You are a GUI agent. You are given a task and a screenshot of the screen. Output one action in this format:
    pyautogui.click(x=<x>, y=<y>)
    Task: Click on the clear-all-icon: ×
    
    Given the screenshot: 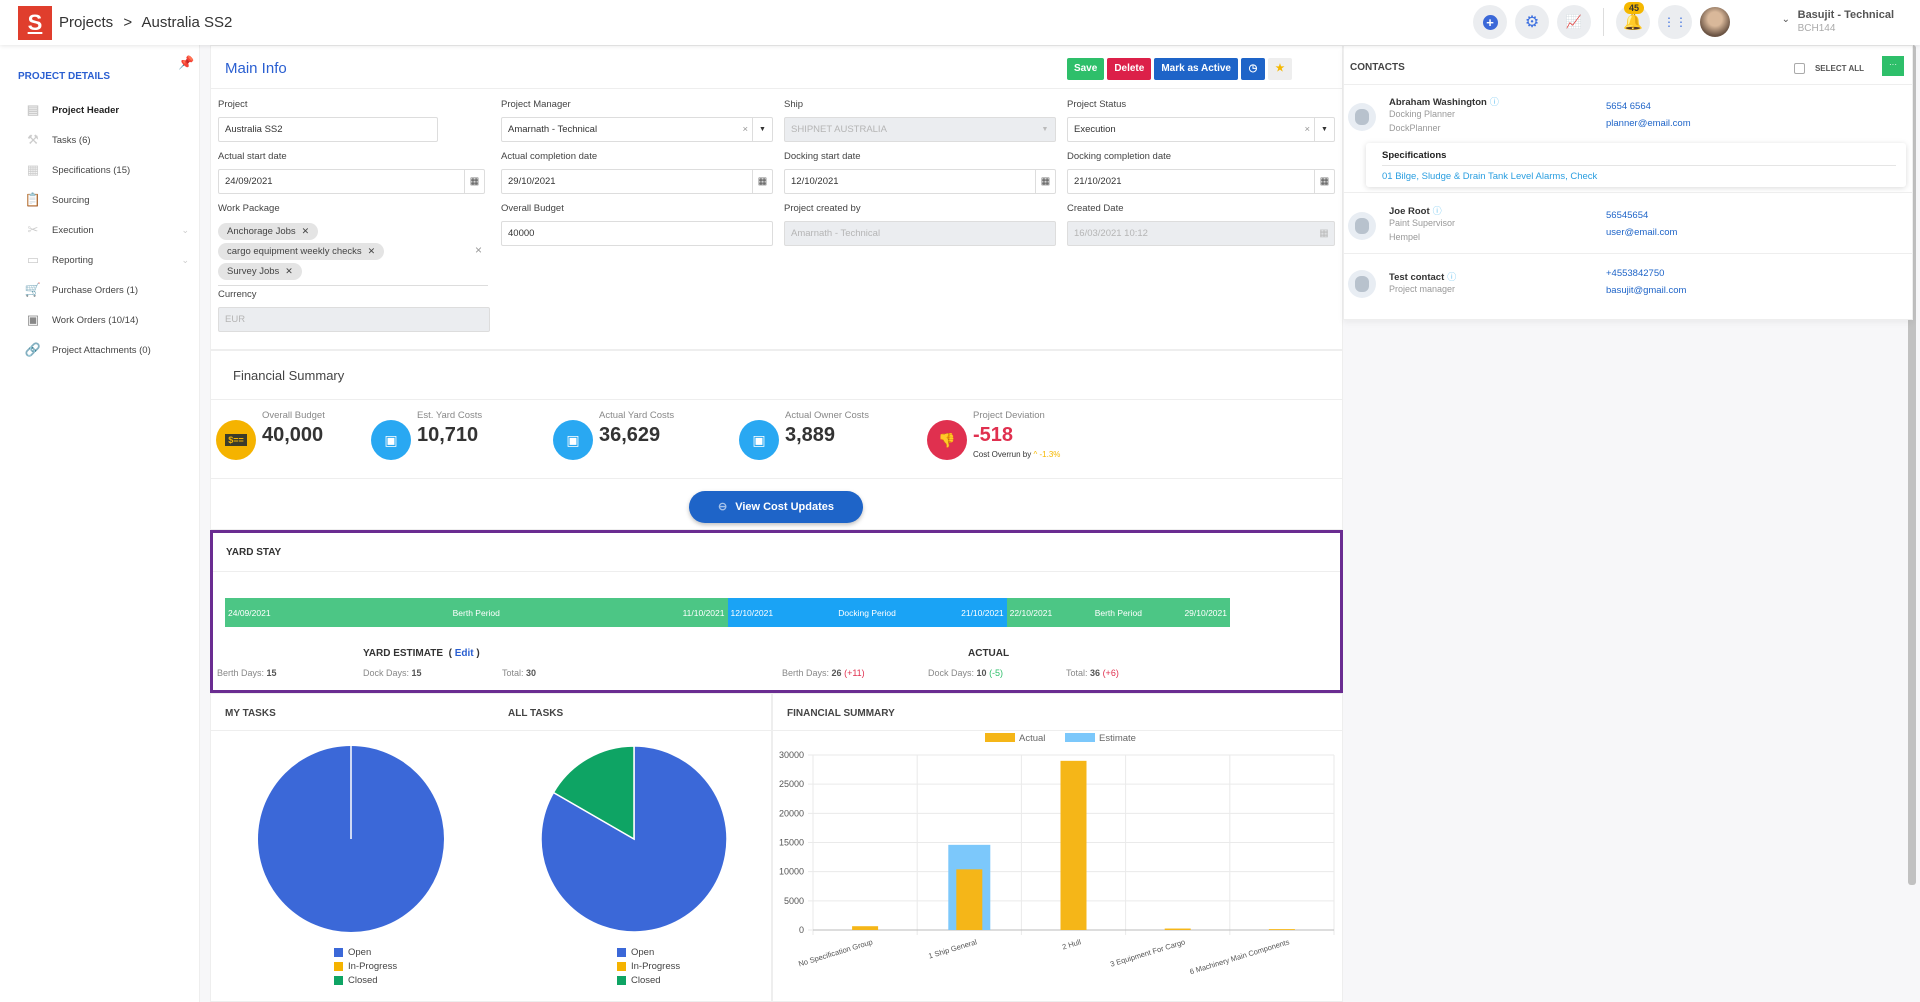 What is the action you would take?
    pyautogui.click(x=478, y=250)
    